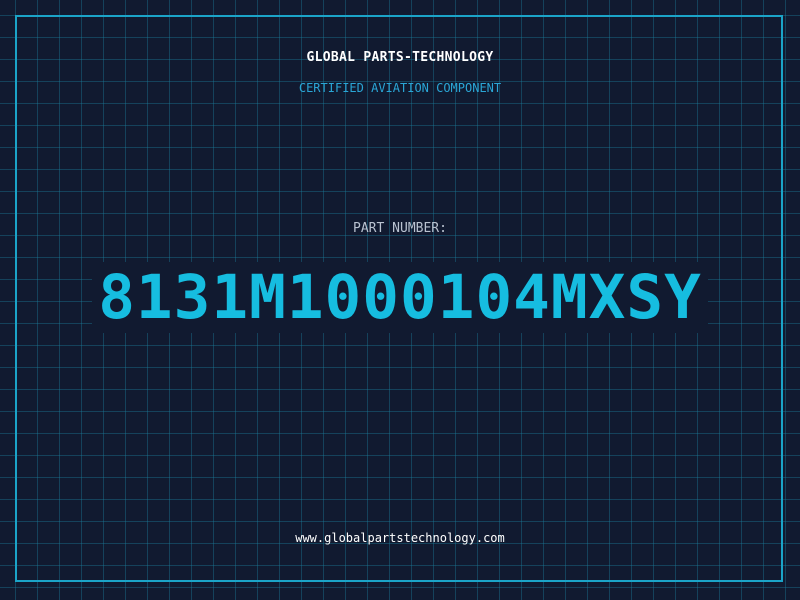 Image resolution: width=800 pixels, height=600 pixels. I want to click on part-number-display: 8131M1000104MXSY, so click(400, 298).